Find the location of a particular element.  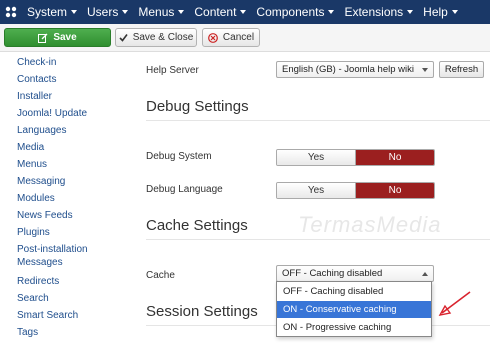

cache-settings-heading: Cache Settings is located at coordinates (197, 225).